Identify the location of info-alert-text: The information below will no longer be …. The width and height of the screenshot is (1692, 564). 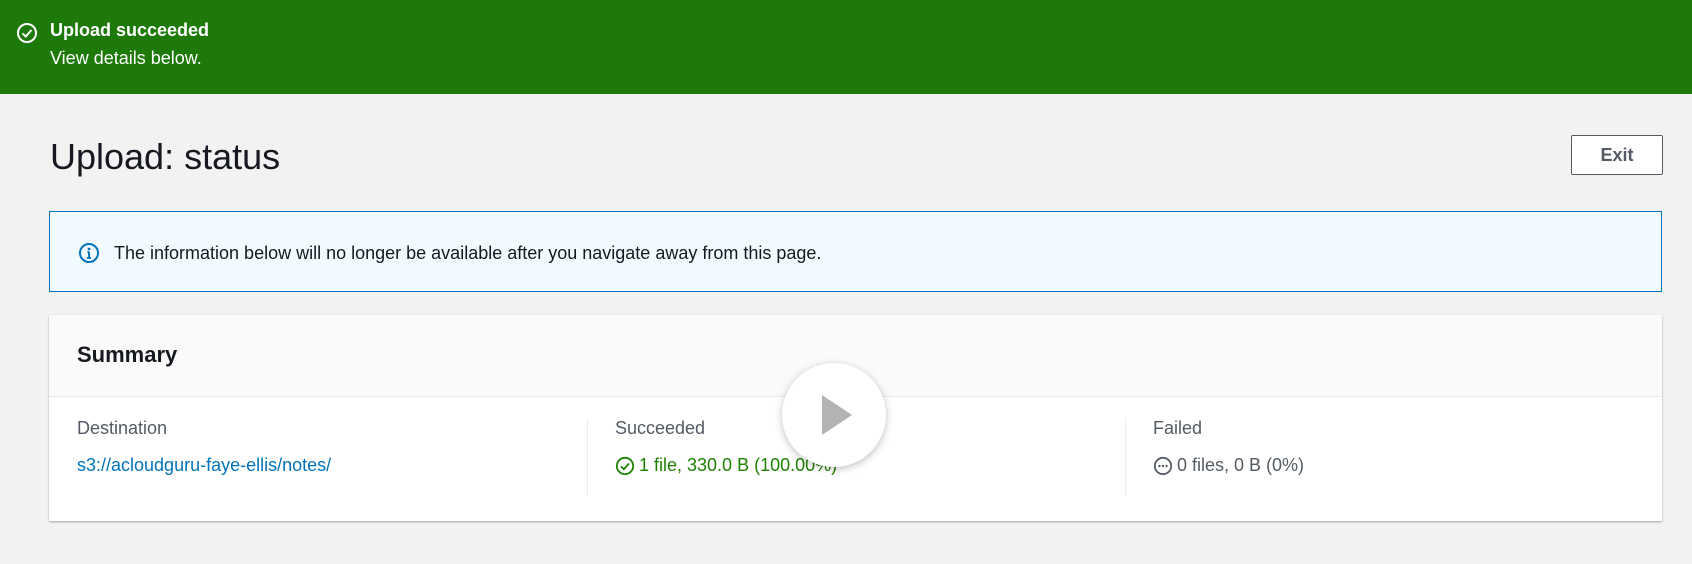
(468, 253).